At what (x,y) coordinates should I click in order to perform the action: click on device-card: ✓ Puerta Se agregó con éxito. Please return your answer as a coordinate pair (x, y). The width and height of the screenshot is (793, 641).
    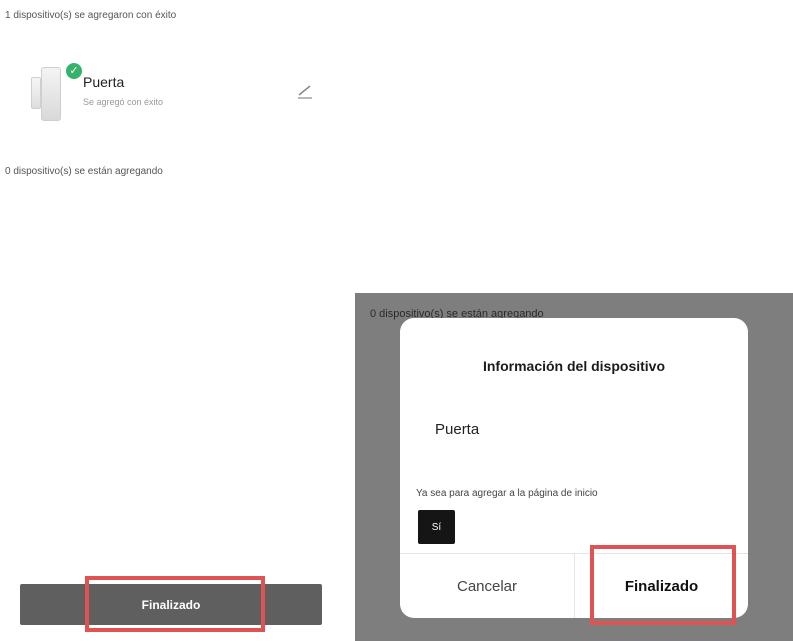
    Looking at the image, I should click on (175, 93).